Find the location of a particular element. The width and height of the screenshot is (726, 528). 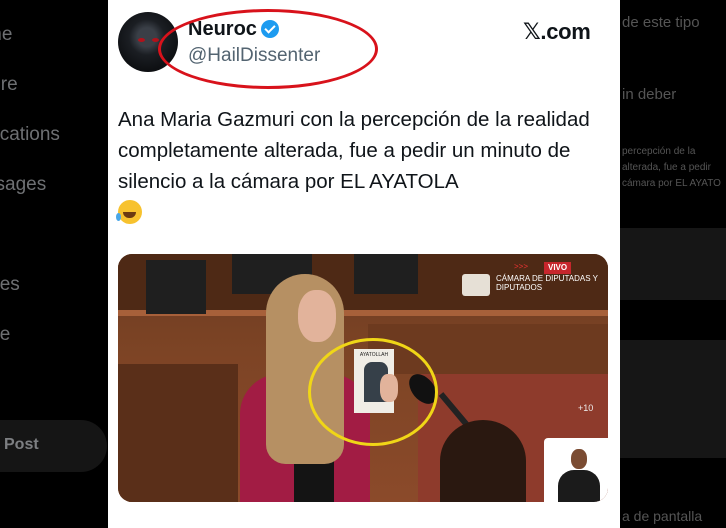

broadcaster-logo: CÁMARA DE DIPUTADAS Y DIPUTADOS is located at coordinates (535, 284).